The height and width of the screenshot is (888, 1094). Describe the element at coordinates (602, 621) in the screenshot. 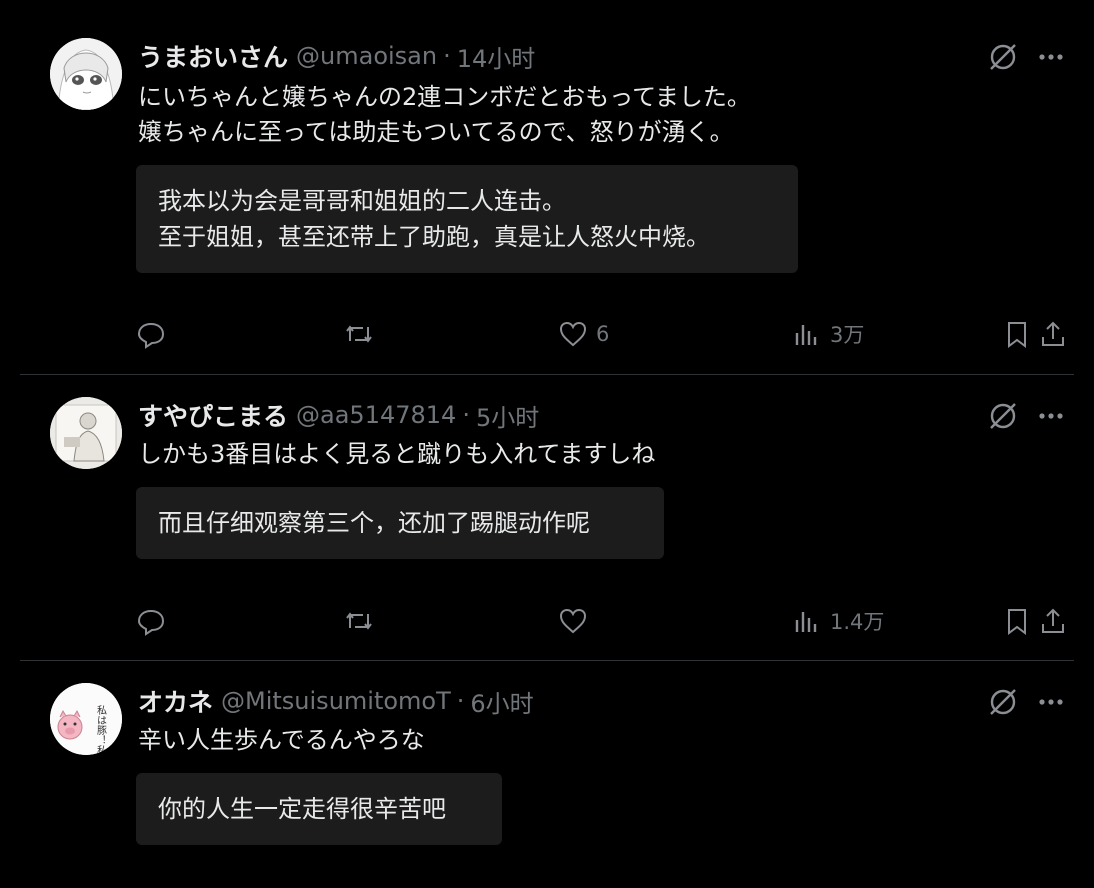

I see `tweet-actions: 1.4万` at that location.